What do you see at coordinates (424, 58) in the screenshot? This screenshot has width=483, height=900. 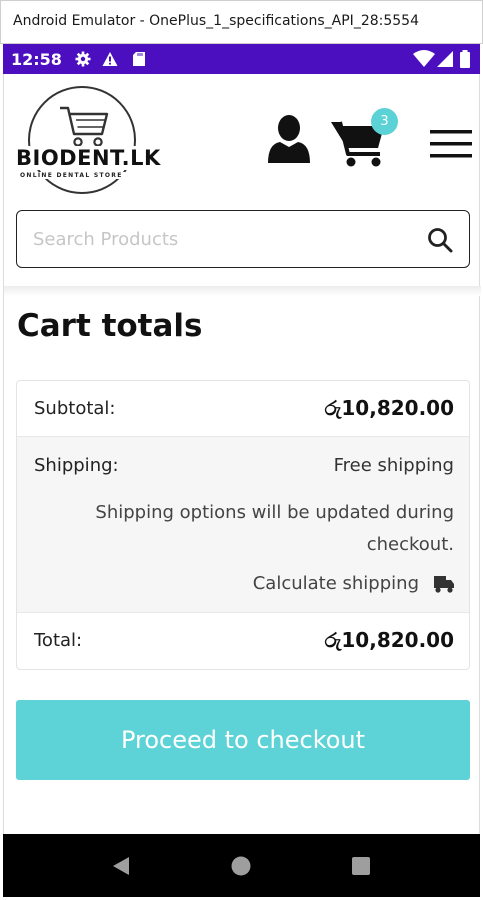 I see `wifi-icon` at bounding box center [424, 58].